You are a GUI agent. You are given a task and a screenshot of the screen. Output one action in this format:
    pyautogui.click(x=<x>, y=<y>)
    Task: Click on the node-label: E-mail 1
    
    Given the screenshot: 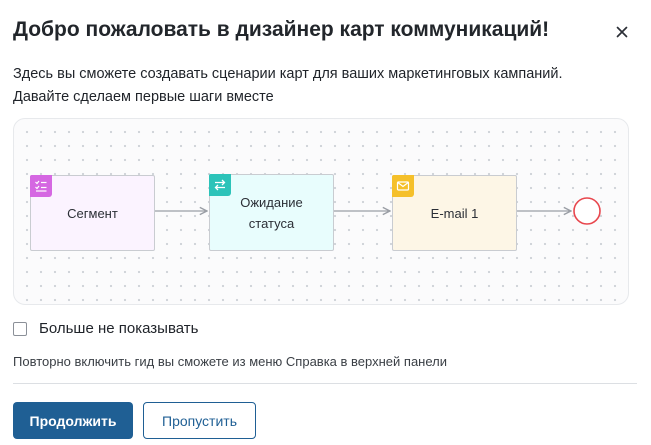 What is the action you would take?
    pyautogui.click(x=454, y=213)
    